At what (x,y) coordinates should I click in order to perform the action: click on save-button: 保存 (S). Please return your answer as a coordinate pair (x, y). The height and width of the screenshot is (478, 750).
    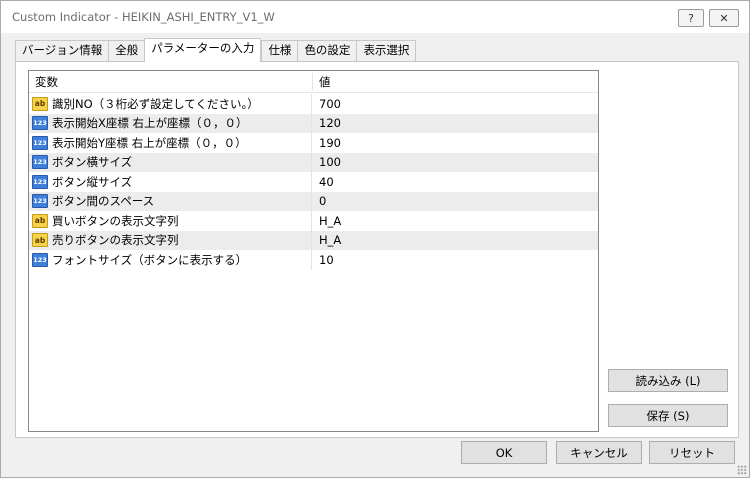
    Looking at the image, I should click on (668, 415).